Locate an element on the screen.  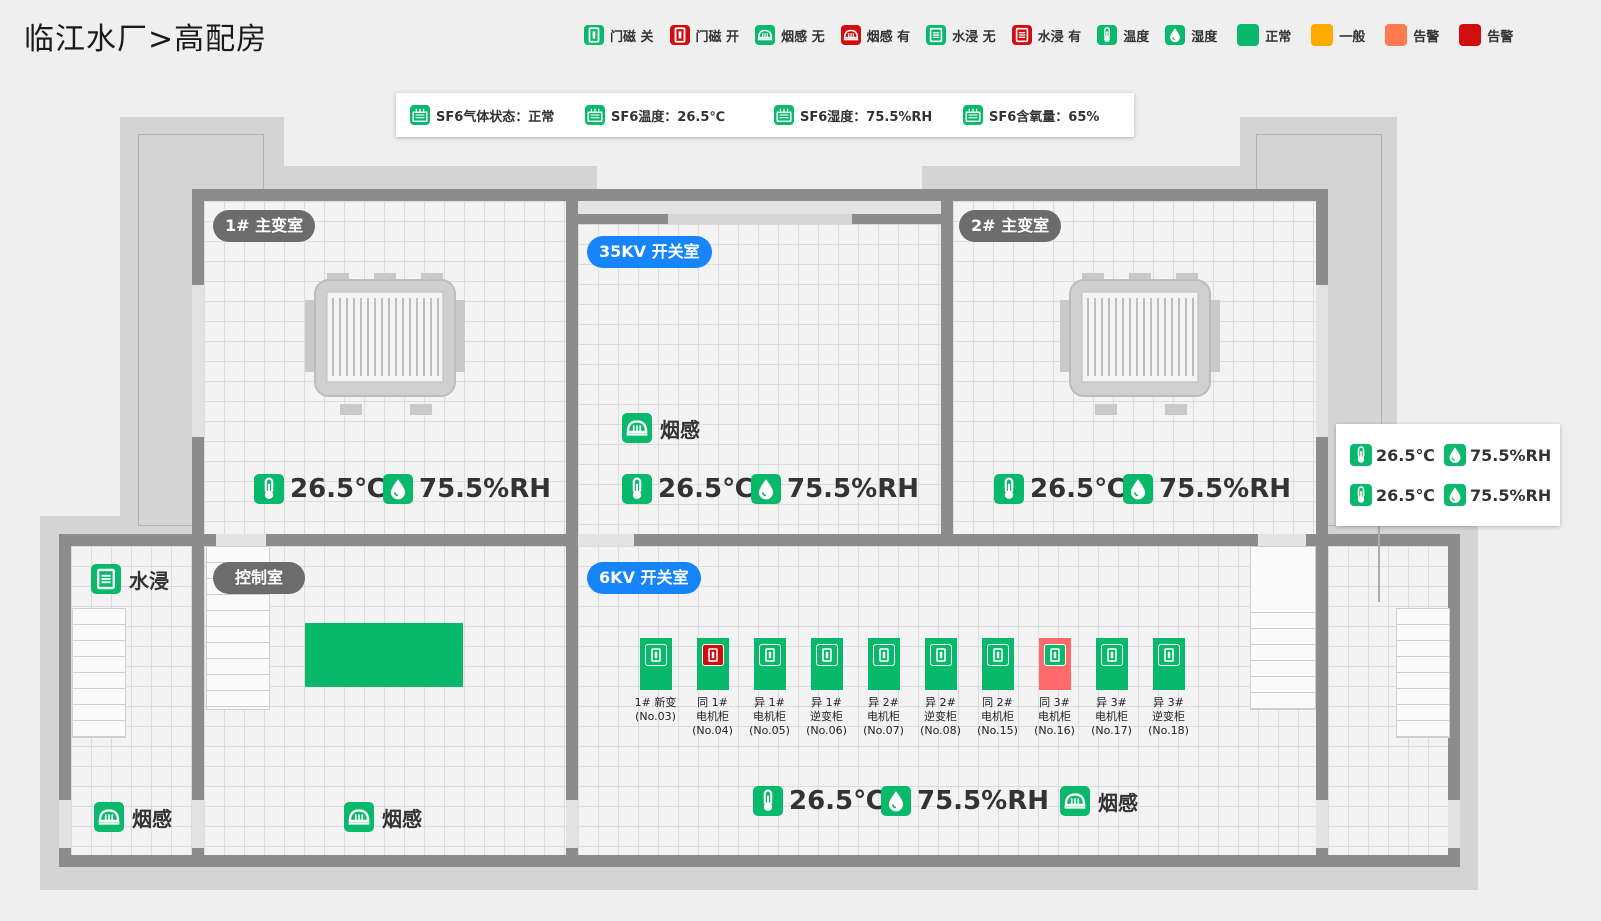
water-leak-label: 水浸 is located at coordinates (149, 580).